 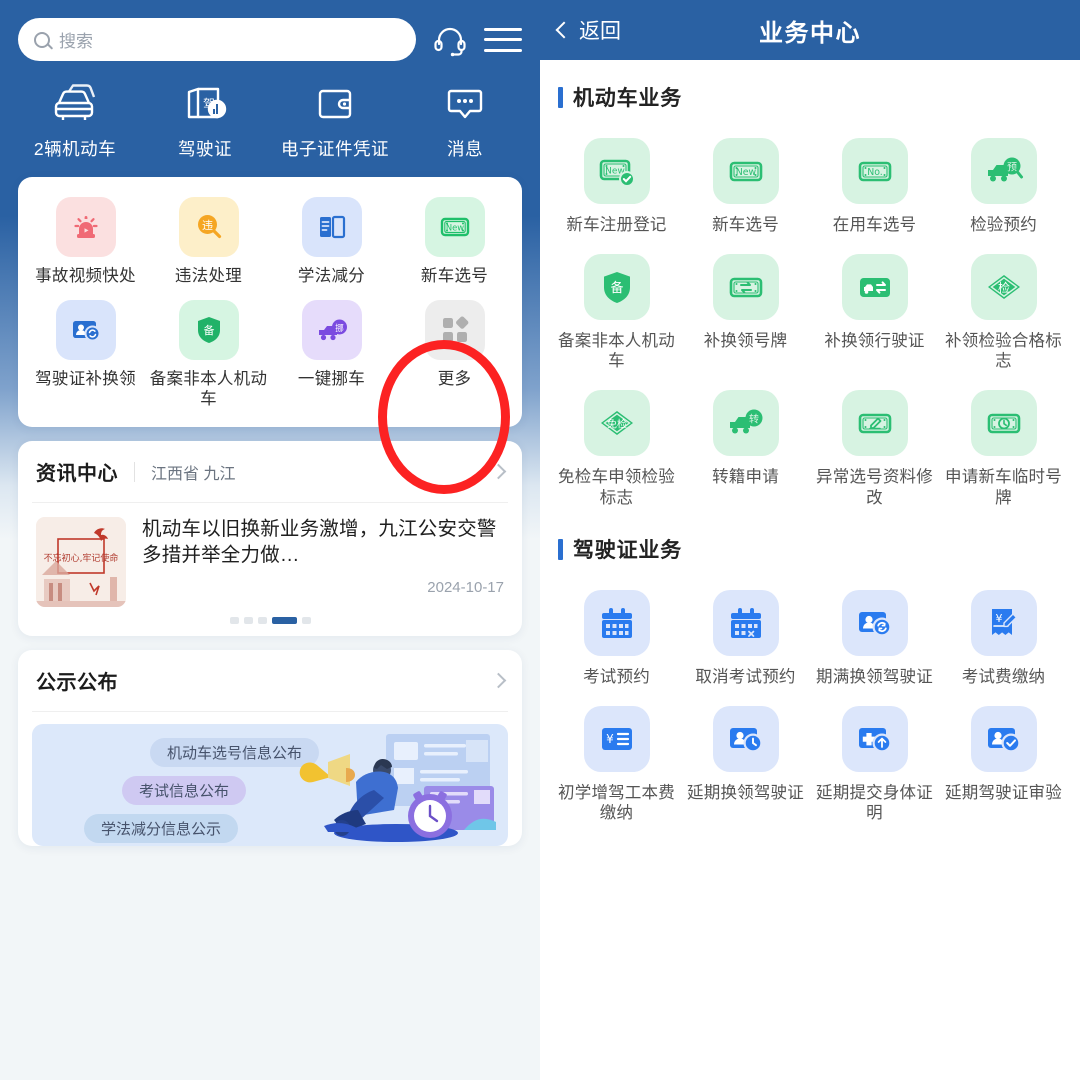 I want to click on biz-item-label: 补换领行驶证, so click(x=874, y=340).